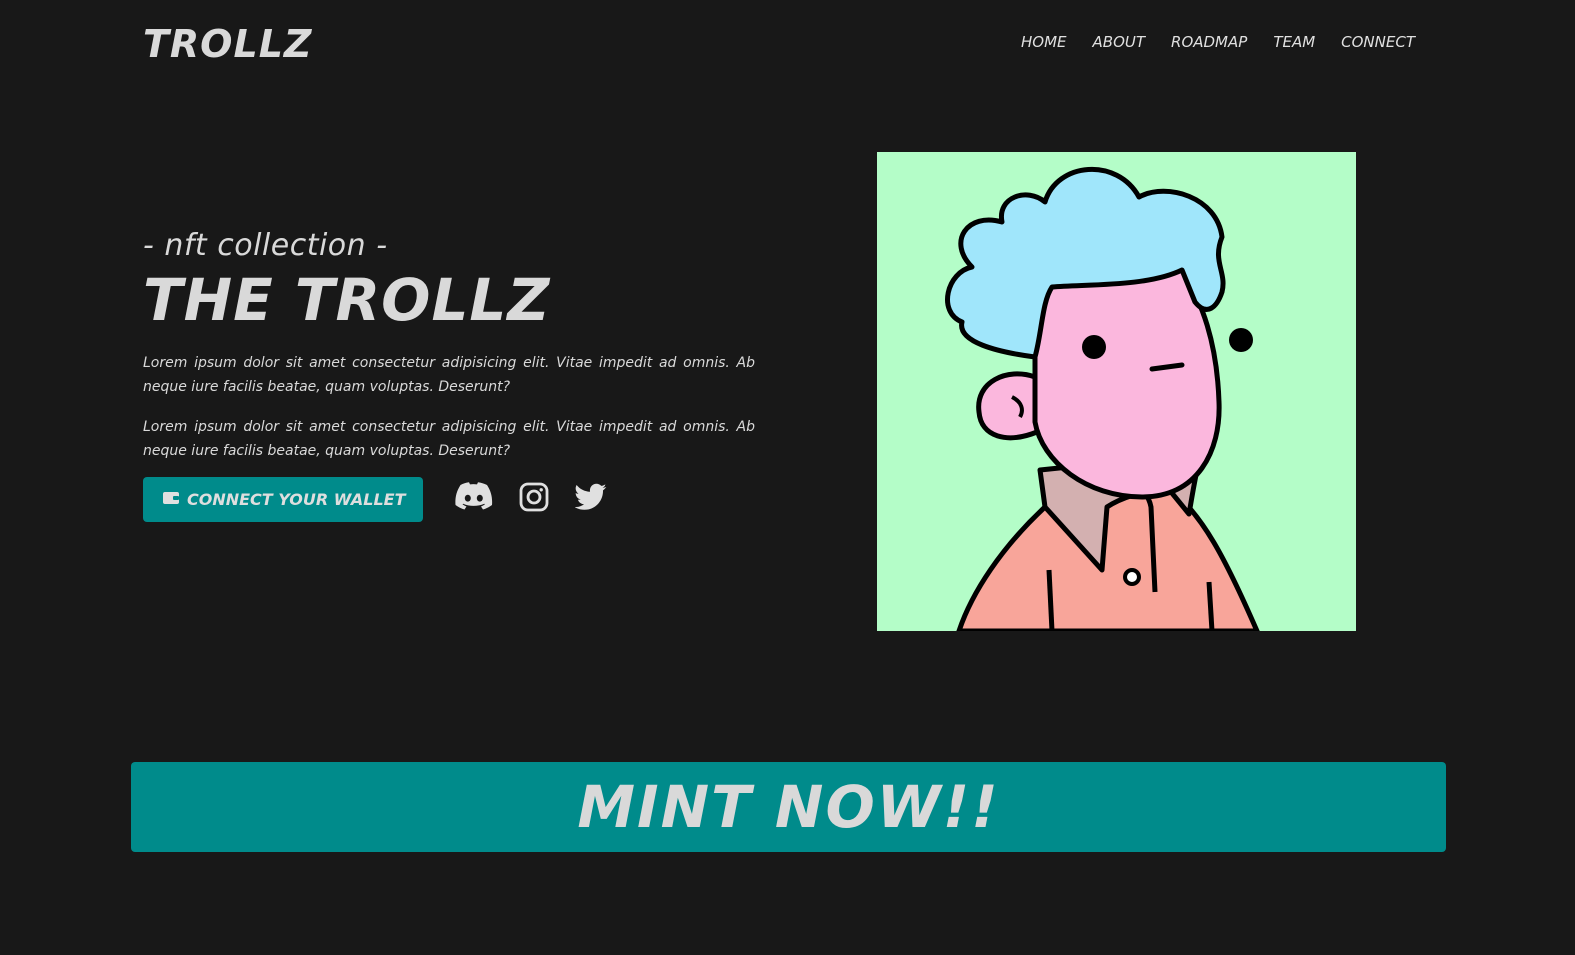  What do you see at coordinates (787, 48) in the screenshot?
I see `navbar: TROLLZ HOME ABOUT ROADMAP TEAM CONNECT` at bounding box center [787, 48].